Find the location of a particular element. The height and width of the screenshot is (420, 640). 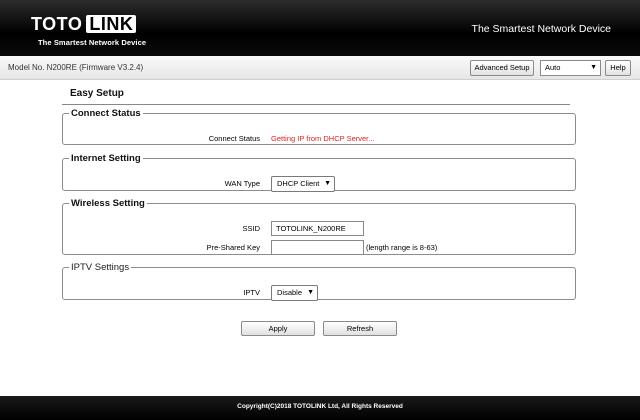

advanced-setup-button: Advanced Setup is located at coordinates (502, 68).